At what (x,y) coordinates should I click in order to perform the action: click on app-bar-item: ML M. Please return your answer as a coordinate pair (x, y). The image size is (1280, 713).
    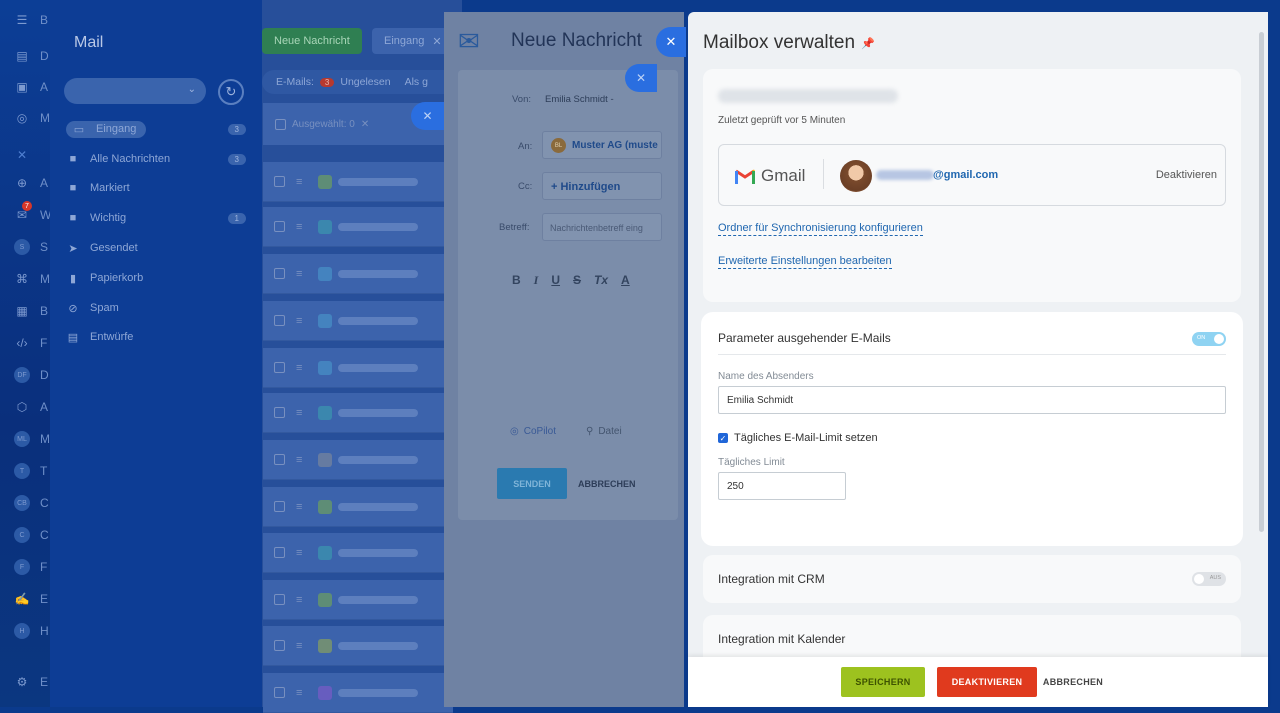
    Looking at the image, I should click on (34, 439).